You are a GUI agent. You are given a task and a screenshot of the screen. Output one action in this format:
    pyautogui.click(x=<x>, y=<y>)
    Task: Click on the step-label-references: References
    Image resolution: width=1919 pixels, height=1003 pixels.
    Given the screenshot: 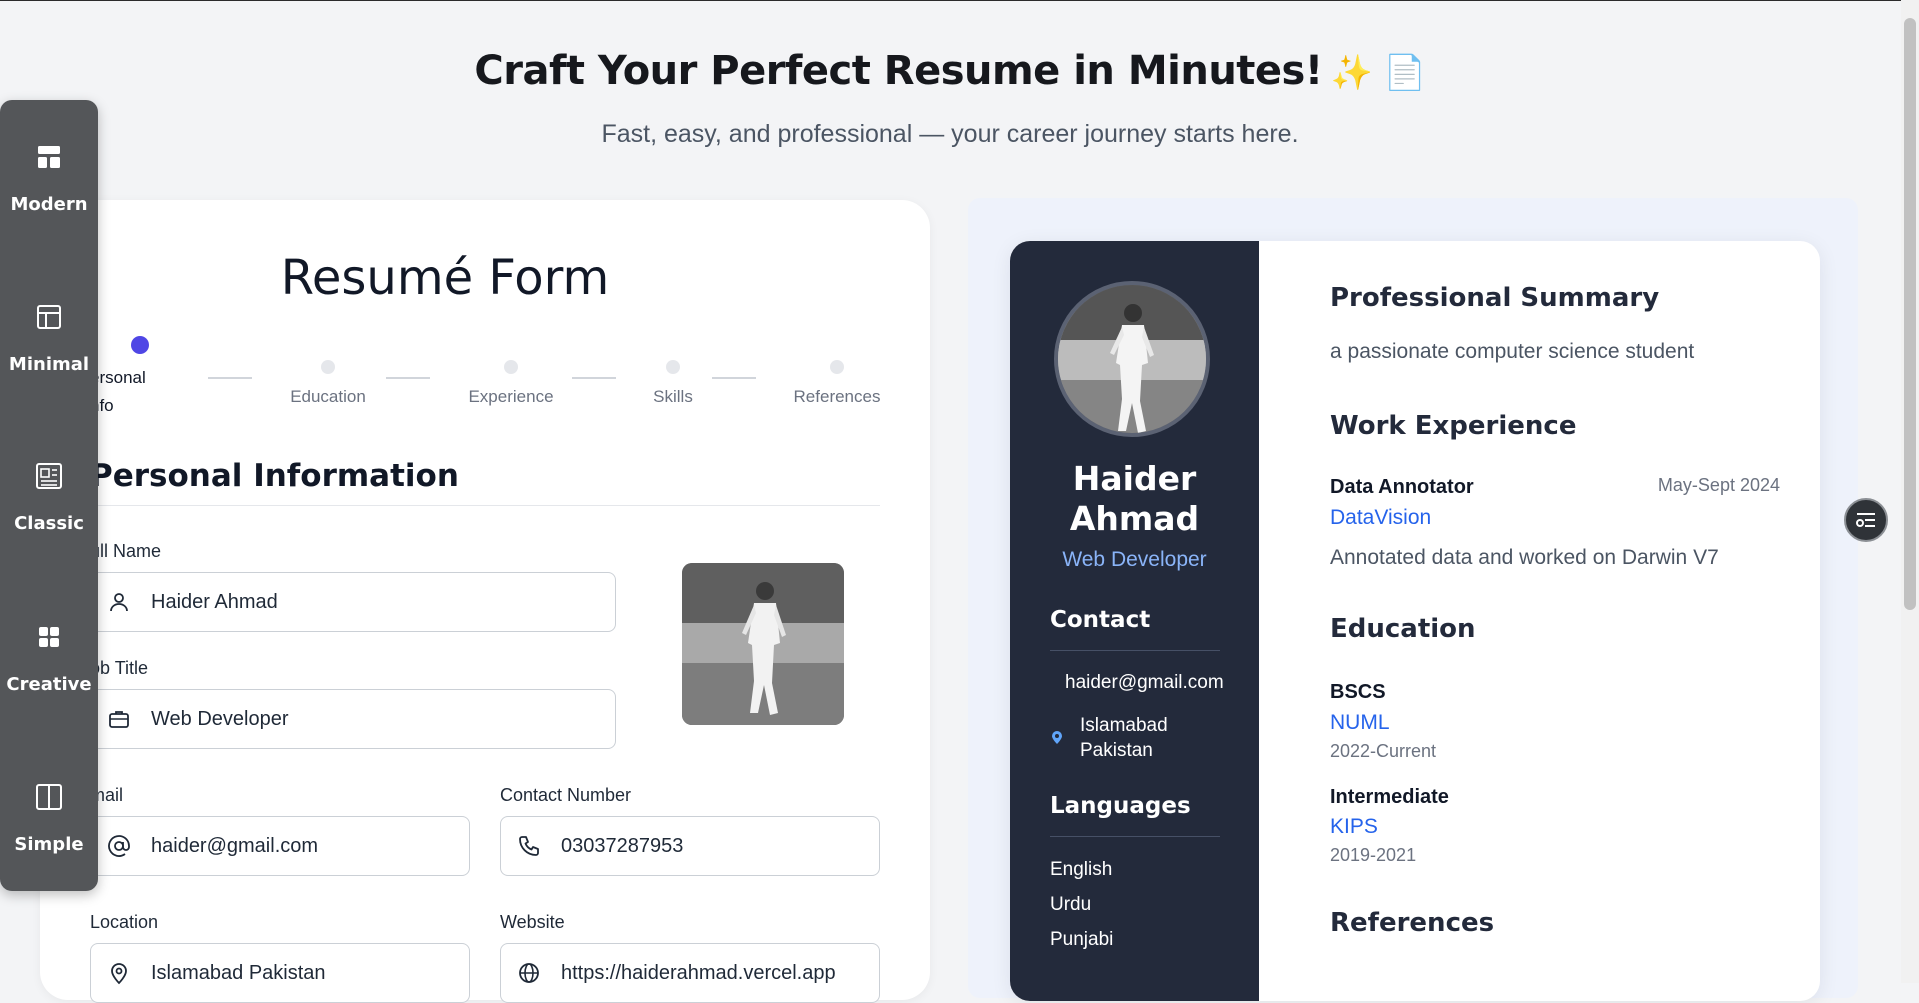 What is the action you would take?
    pyautogui.click(x=837, y=397)
    